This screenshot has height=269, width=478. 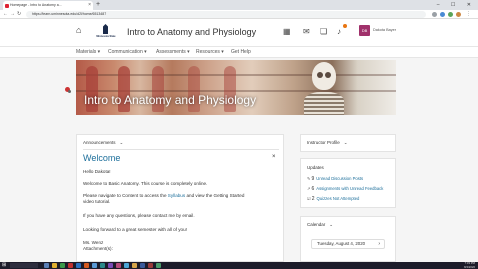 What do you see at coordinates (309, 188) in the screenshot?
I see `assignment-icon: ↗` at bounding box center [309, 188].